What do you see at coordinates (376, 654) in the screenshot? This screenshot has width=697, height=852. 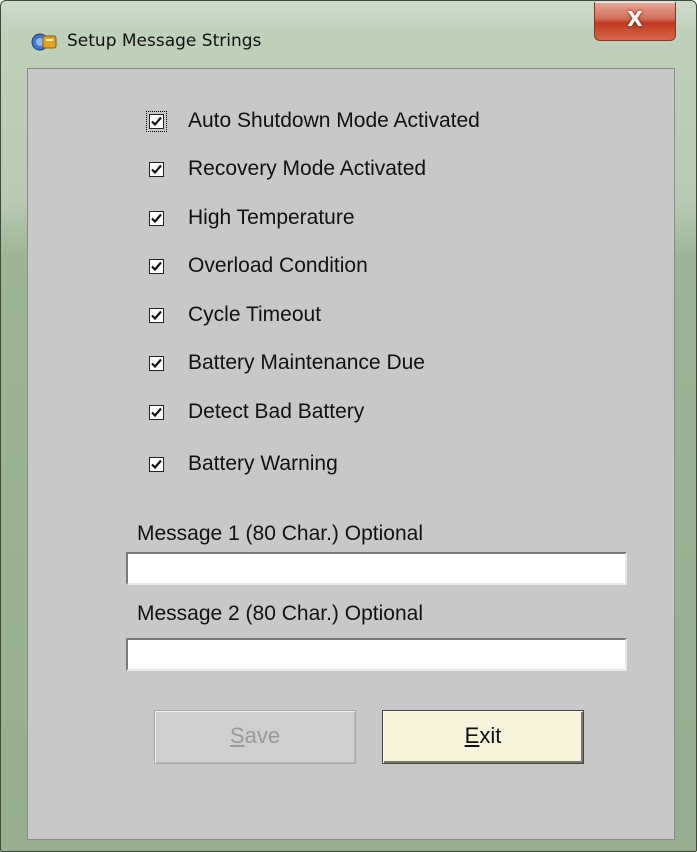 I see `message-2-input` at bounding box center [376, 654].